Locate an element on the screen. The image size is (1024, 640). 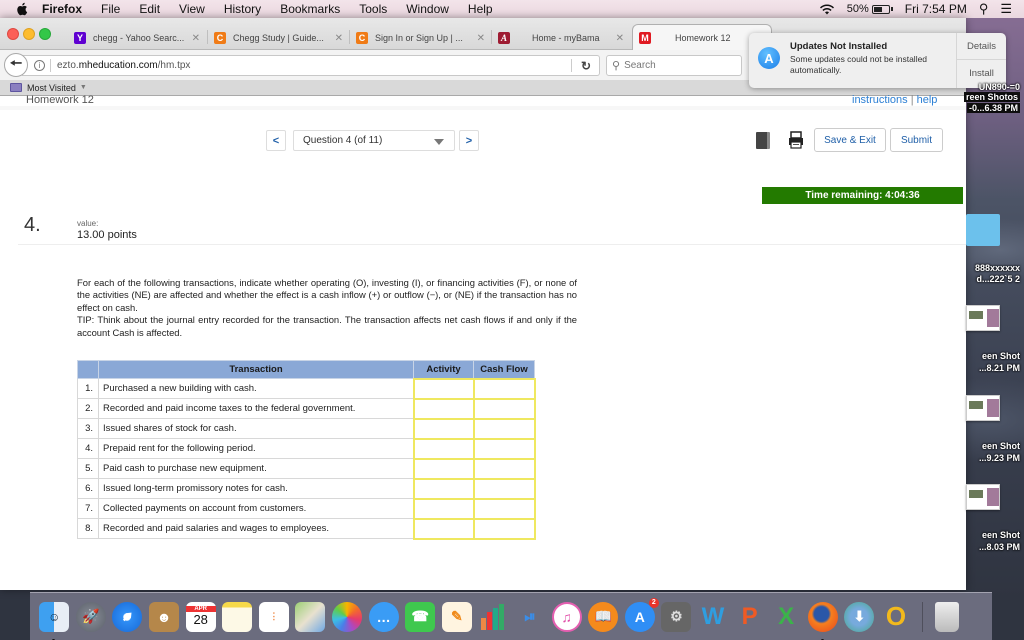
most-visited-bookmark: Most Visited is located at coordinates (51, 88).